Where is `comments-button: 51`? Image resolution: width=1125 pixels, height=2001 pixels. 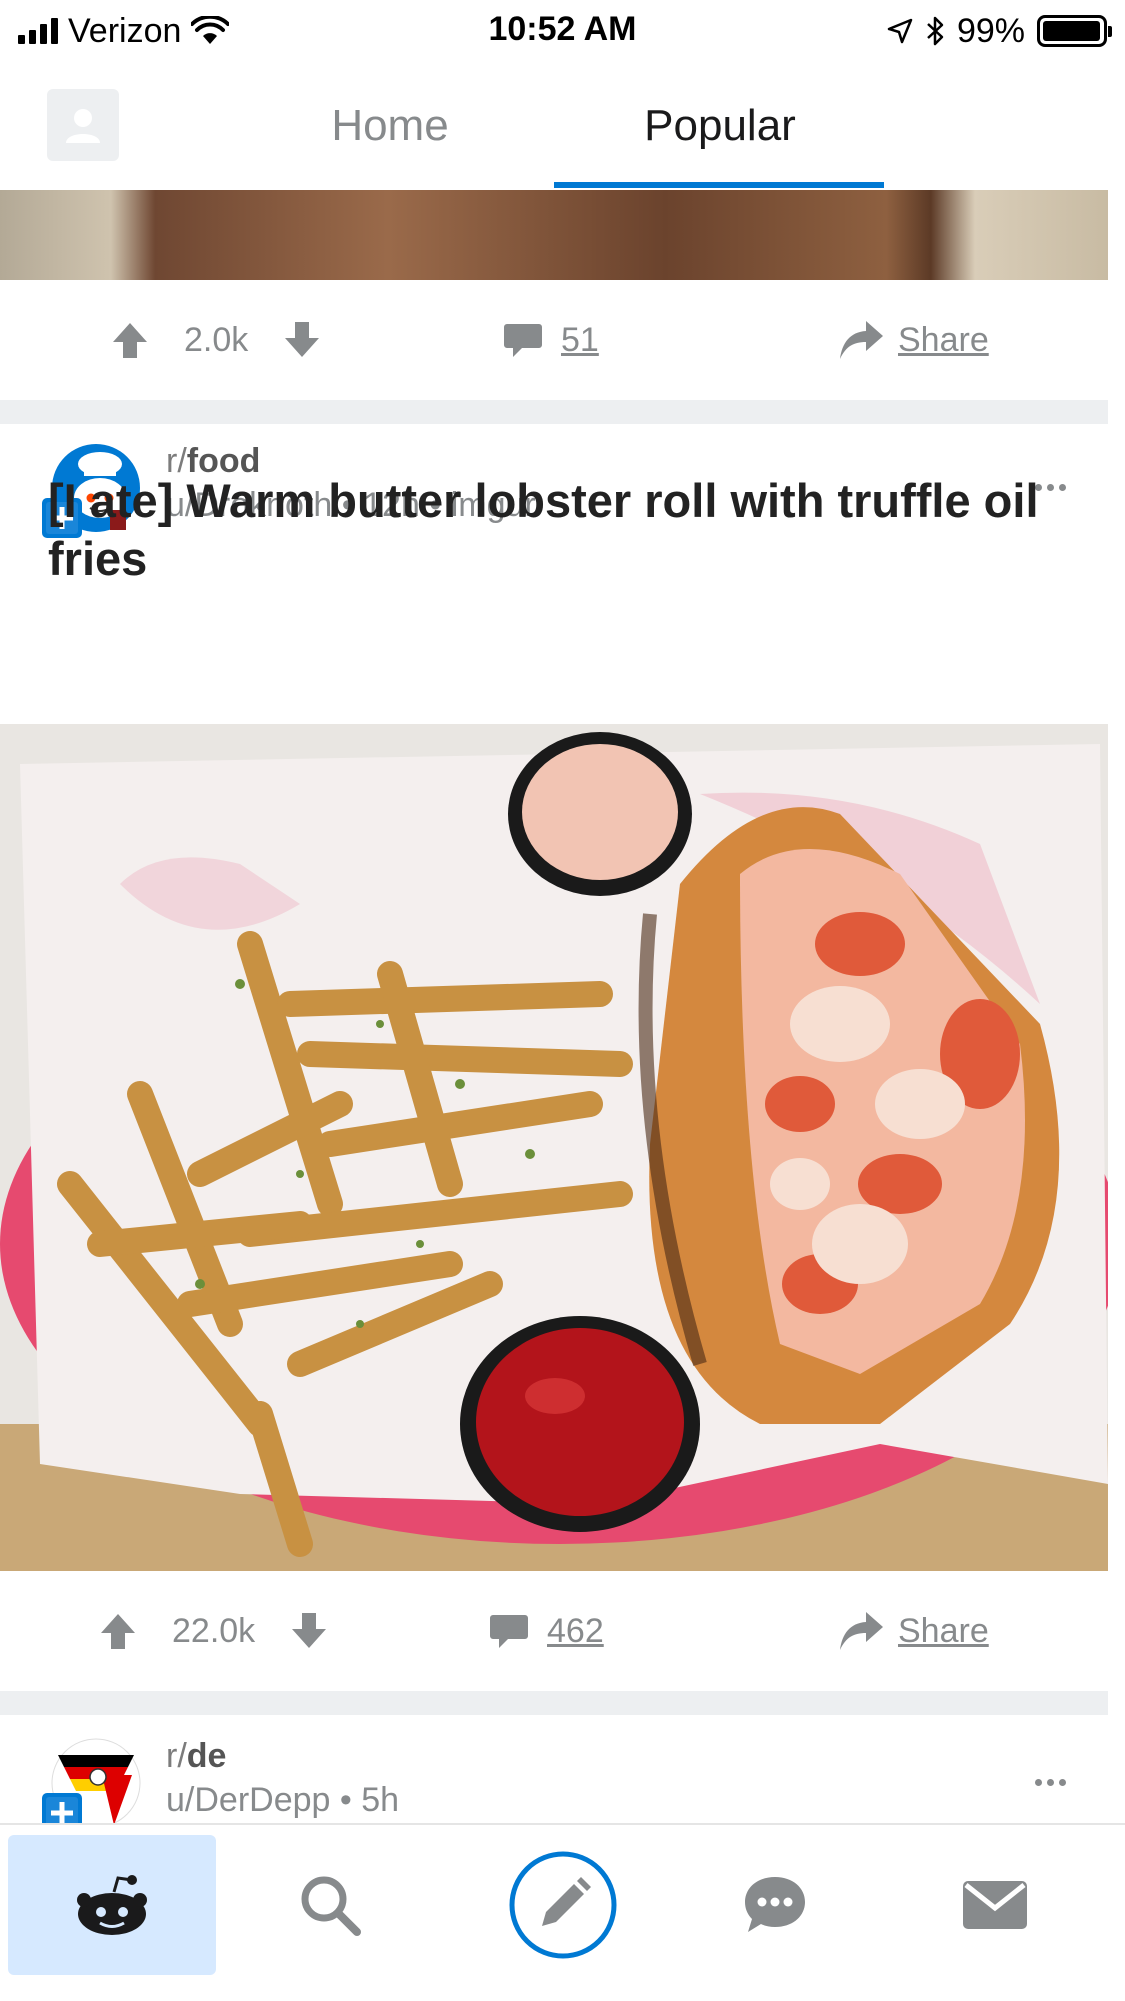 comments-button: 51 is located at coordinates (551, 340).